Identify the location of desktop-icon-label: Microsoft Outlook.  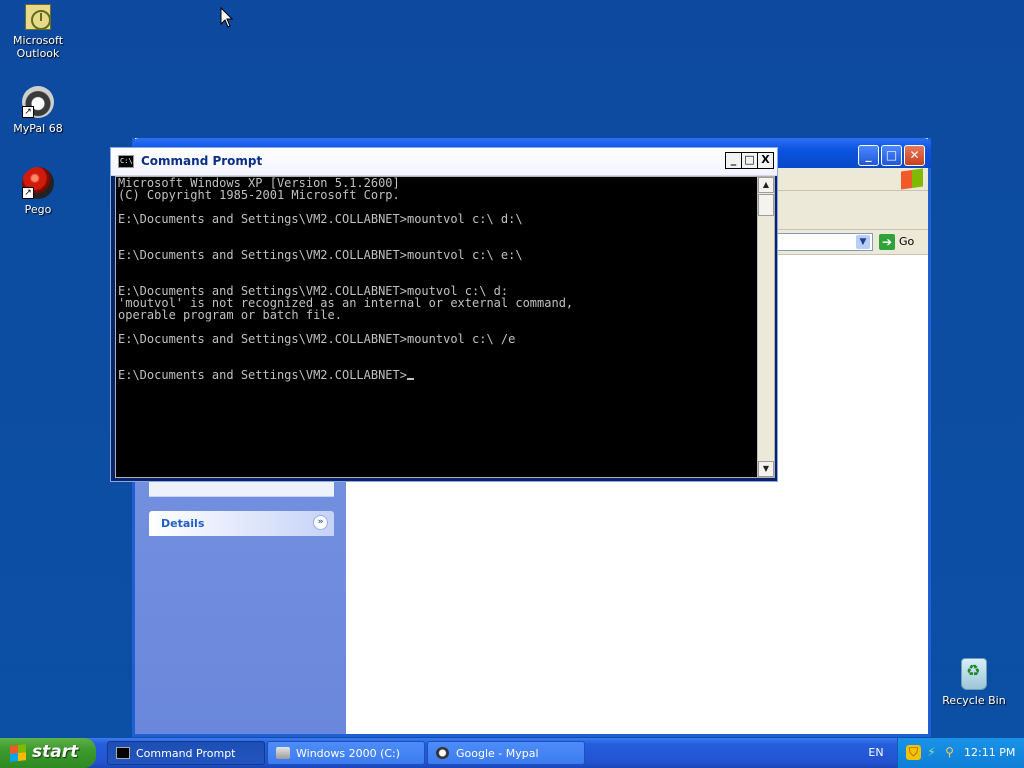
(38, 47).